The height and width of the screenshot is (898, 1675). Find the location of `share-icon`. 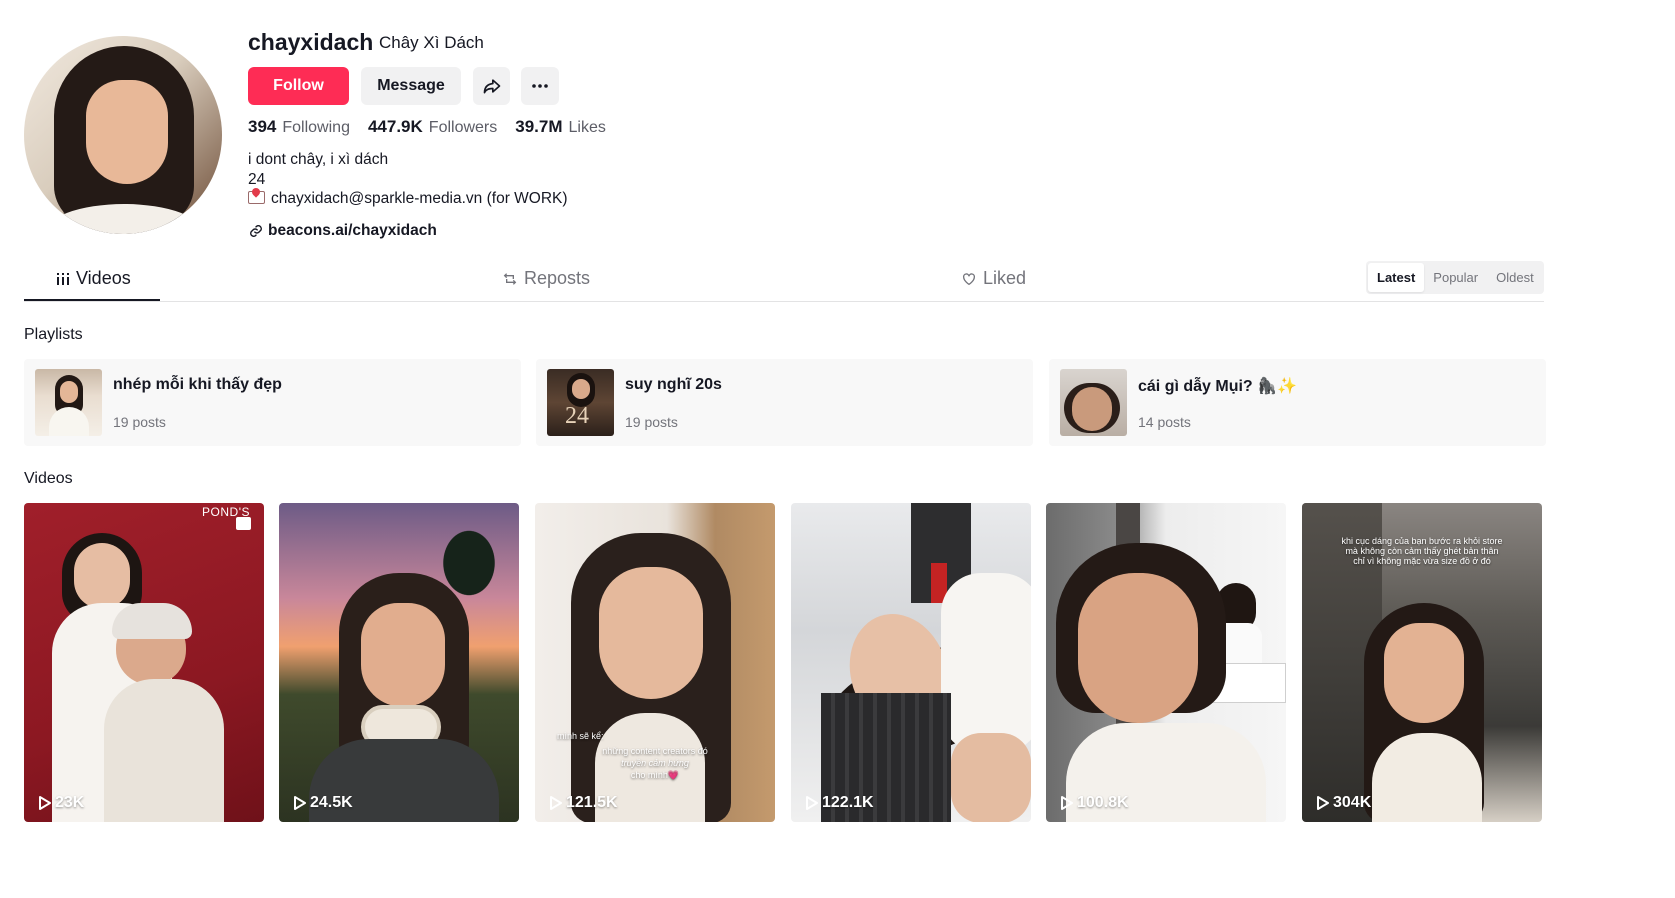

share-icon is located at coordinates (491, 86).